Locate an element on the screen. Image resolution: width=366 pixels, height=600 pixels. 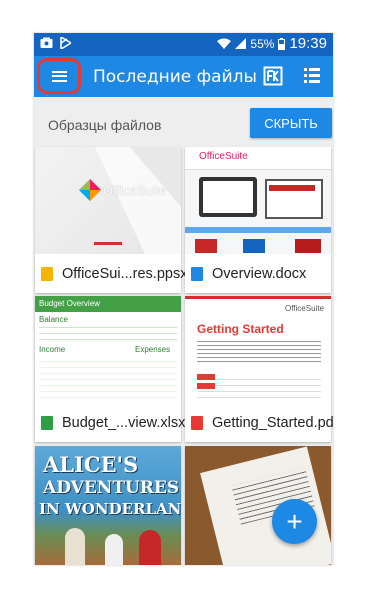
file-thumbnail: ALICE'S ADVENTURES IN WONDERLAND is located at coordinates (108, 505).